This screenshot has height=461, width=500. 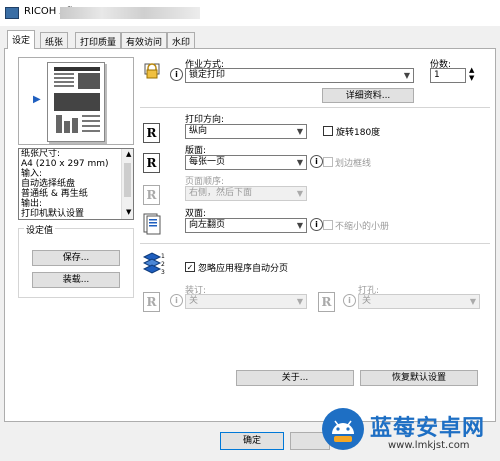 I want to click on duplex-value: 向左翻页, so click(x=207, y=225).